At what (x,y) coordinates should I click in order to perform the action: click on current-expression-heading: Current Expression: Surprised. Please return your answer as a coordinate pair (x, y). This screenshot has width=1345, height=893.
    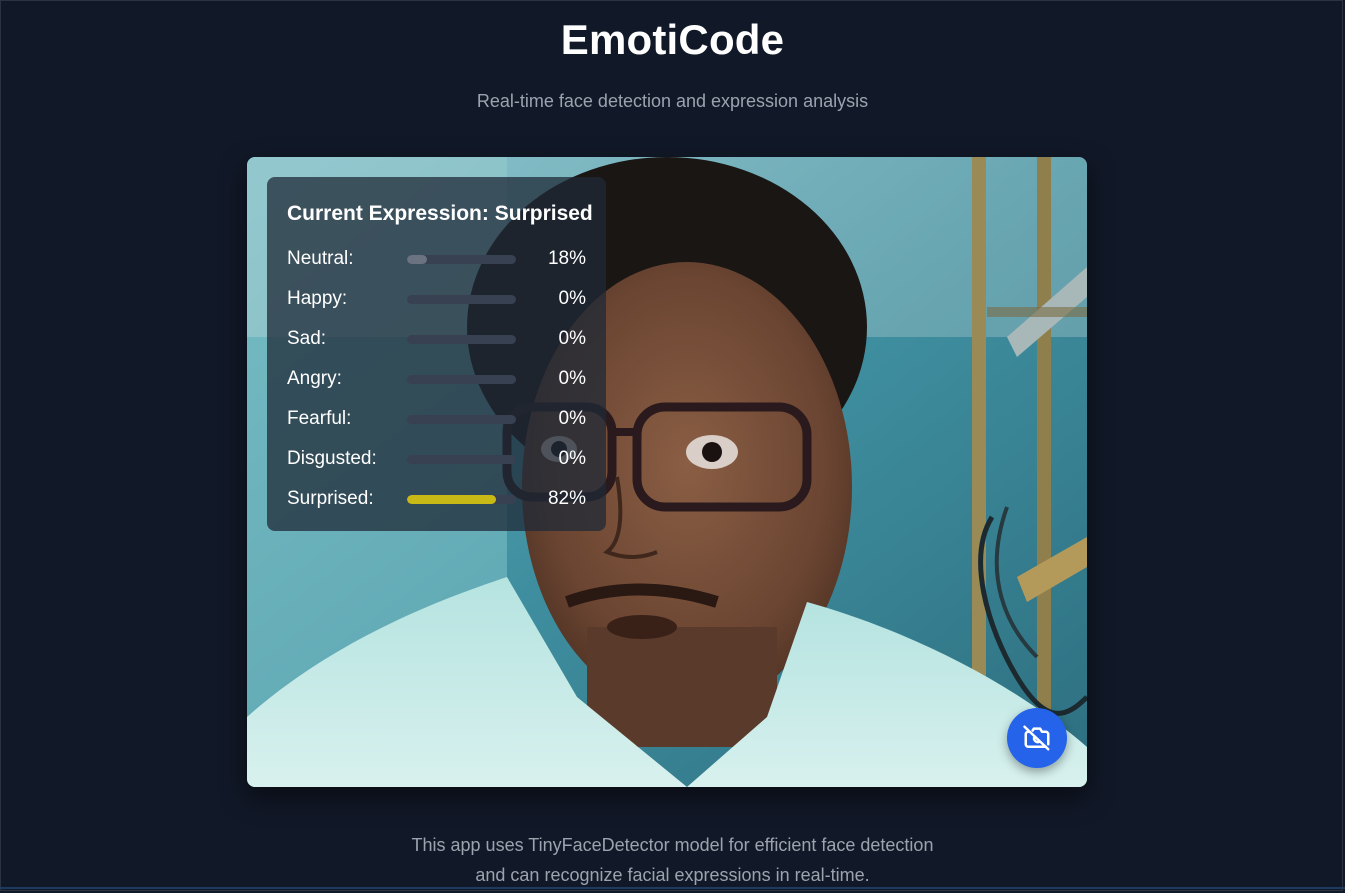
    Looking at the image, I should click on (440, 214).